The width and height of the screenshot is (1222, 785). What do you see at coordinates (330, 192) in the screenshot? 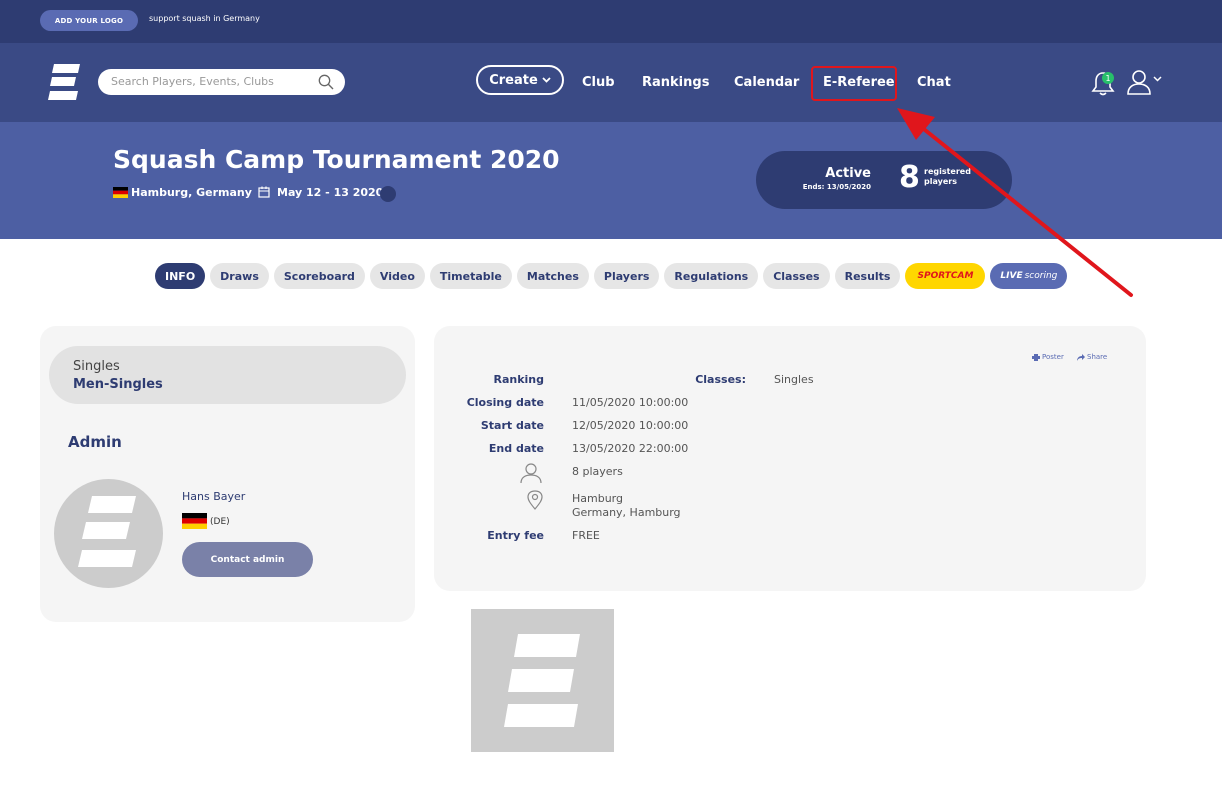
I see `event-dates: May 12 - 13 2020` at bounding box center [330, 192].